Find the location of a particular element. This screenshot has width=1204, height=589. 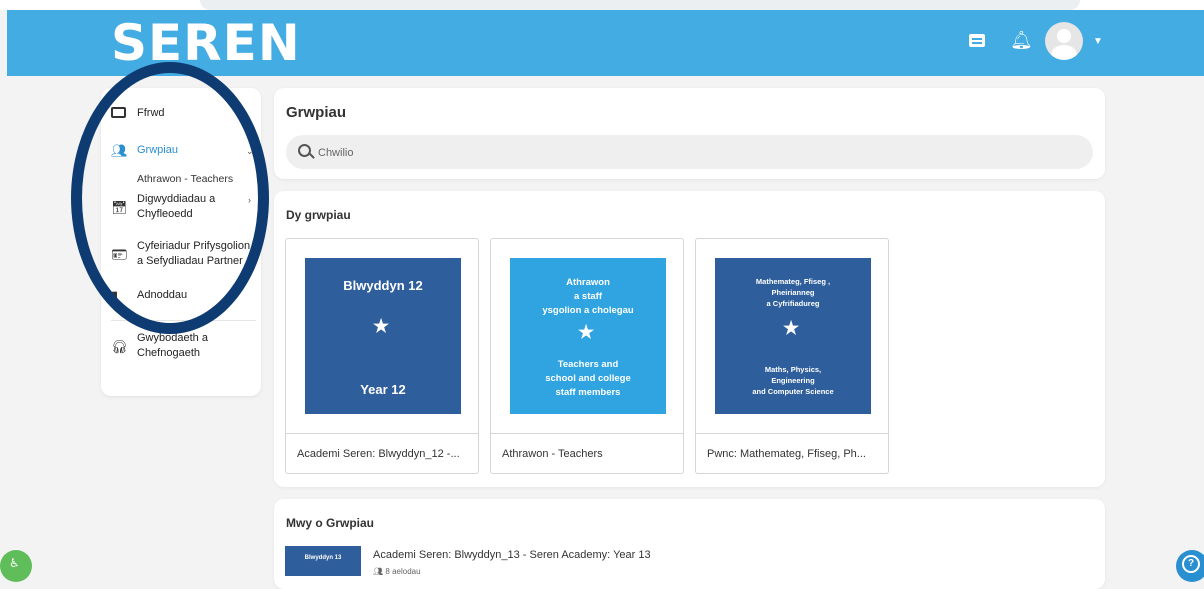

app-header: SEREN 🔔︎ ▼ is located at coordinates (605, 43).